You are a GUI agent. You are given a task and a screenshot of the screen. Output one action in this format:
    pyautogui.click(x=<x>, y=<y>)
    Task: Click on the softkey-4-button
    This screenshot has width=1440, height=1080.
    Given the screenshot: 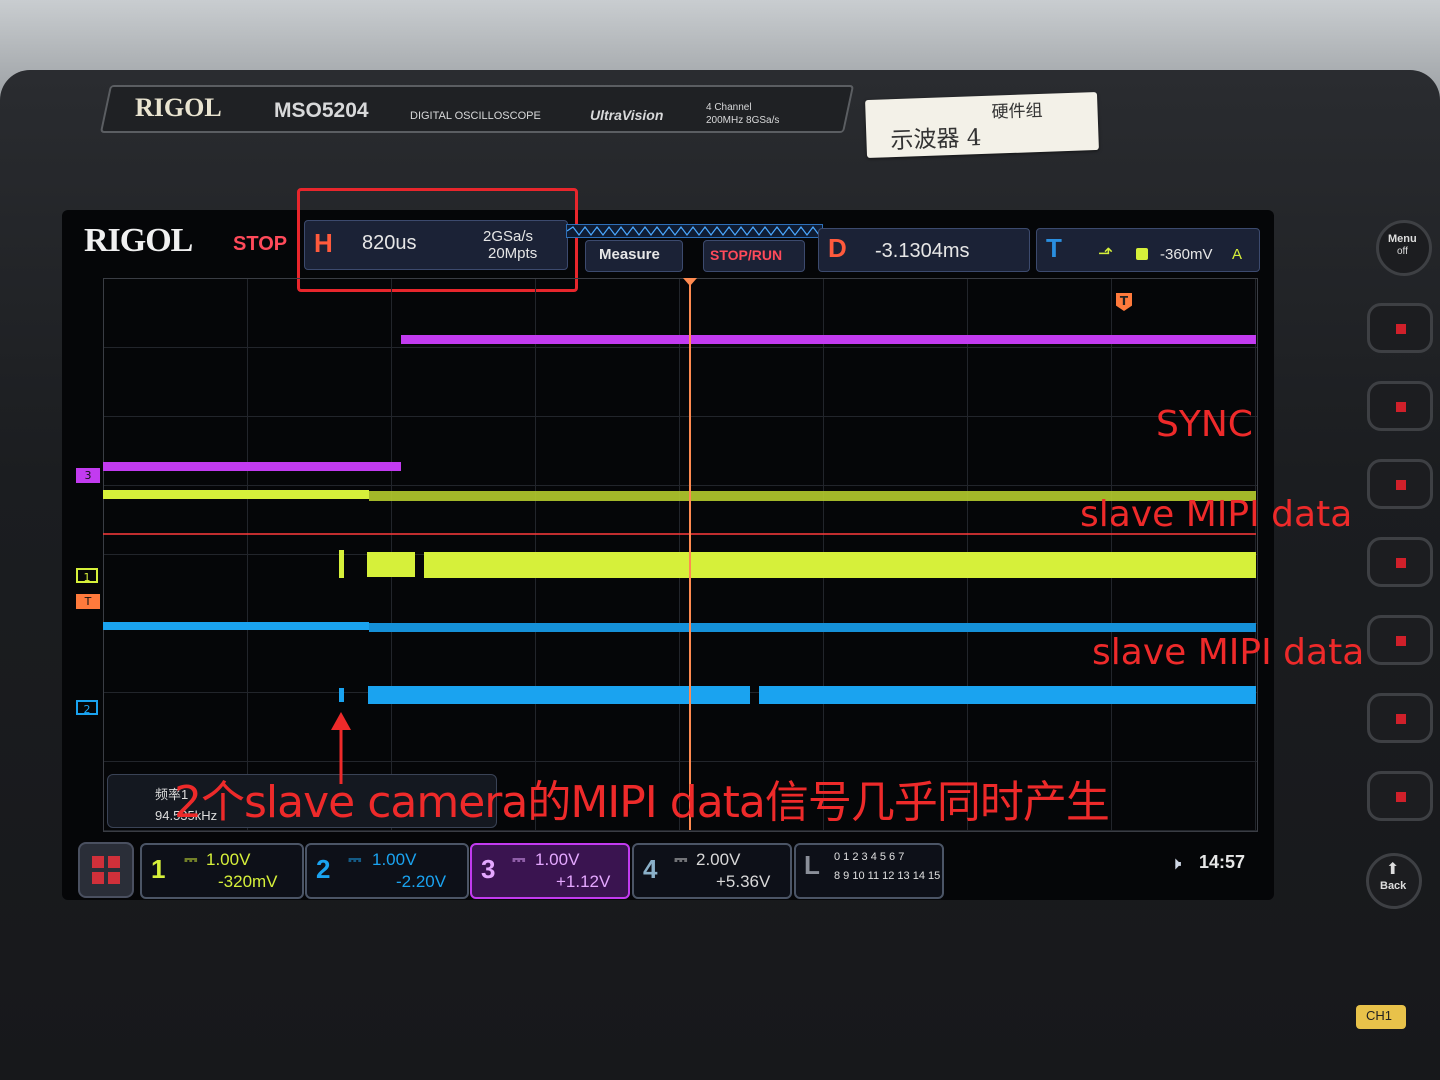 What is the action you would take?
    pyautogui.click(x=1400, y=562)
    